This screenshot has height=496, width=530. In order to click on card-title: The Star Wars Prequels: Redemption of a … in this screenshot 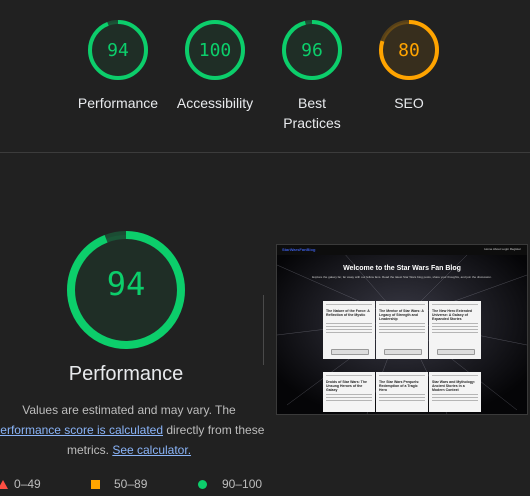, I will do `click(399, 386)`.